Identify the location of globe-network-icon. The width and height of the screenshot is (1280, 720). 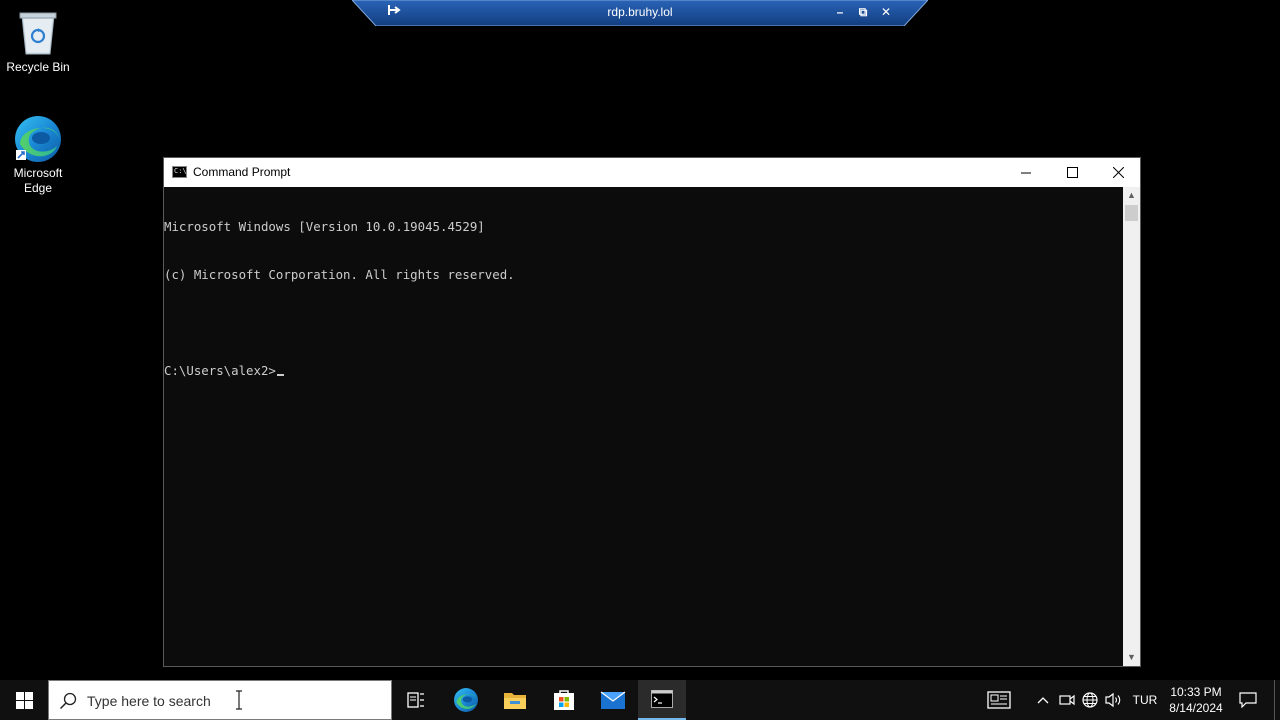
(1090, 700).